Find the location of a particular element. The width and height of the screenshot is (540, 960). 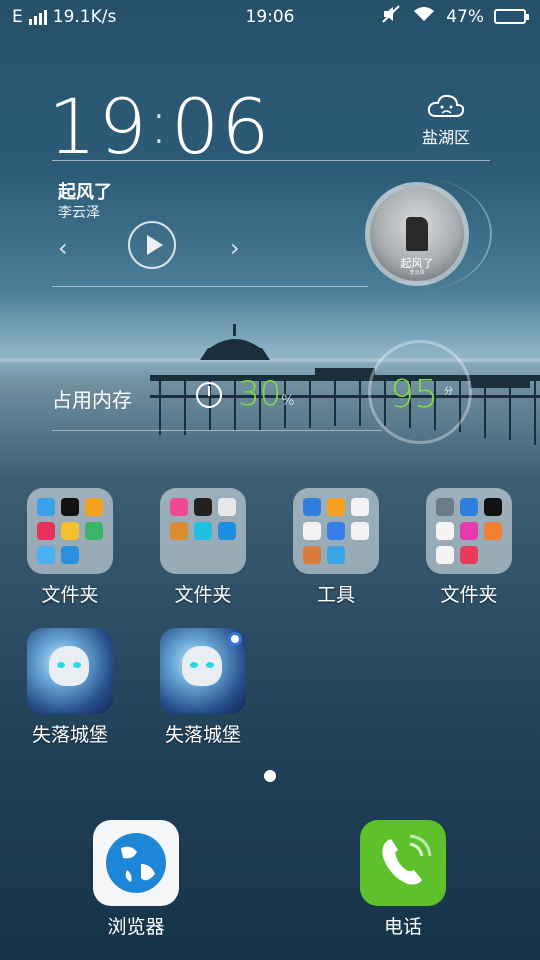

play-button is located at coordinates (152, 245).